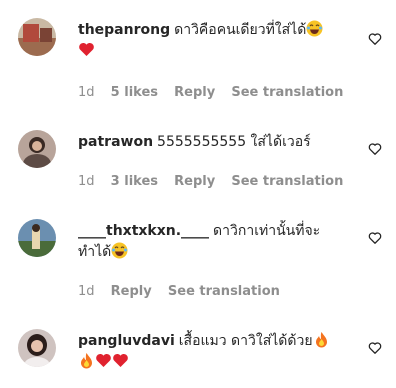 This screenshot has width=396, height=388. I want to click on comment-meta: 1d Reply See translation, so click(185, 292).